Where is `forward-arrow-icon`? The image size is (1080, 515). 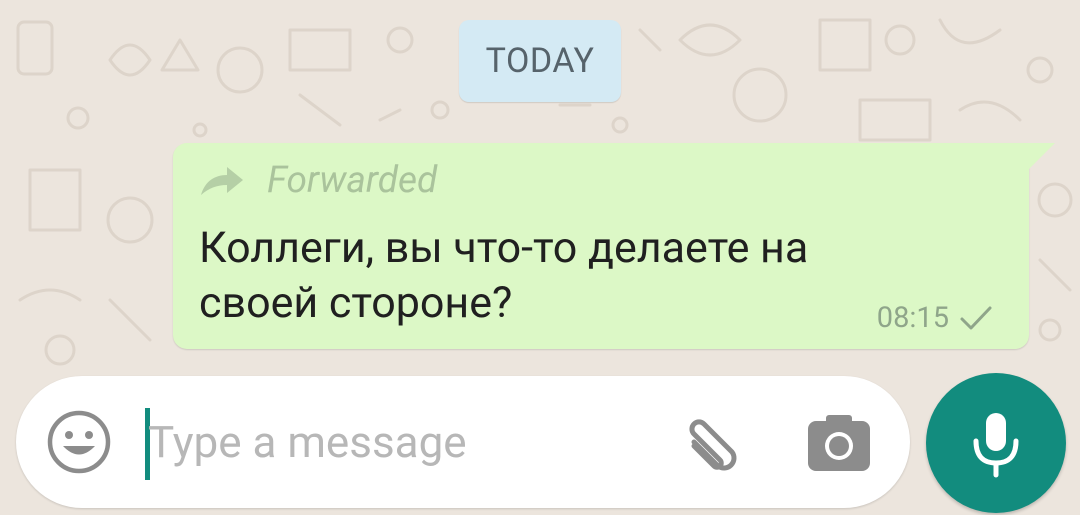
forward-arrow-icon is located at coordinates (222, 180).